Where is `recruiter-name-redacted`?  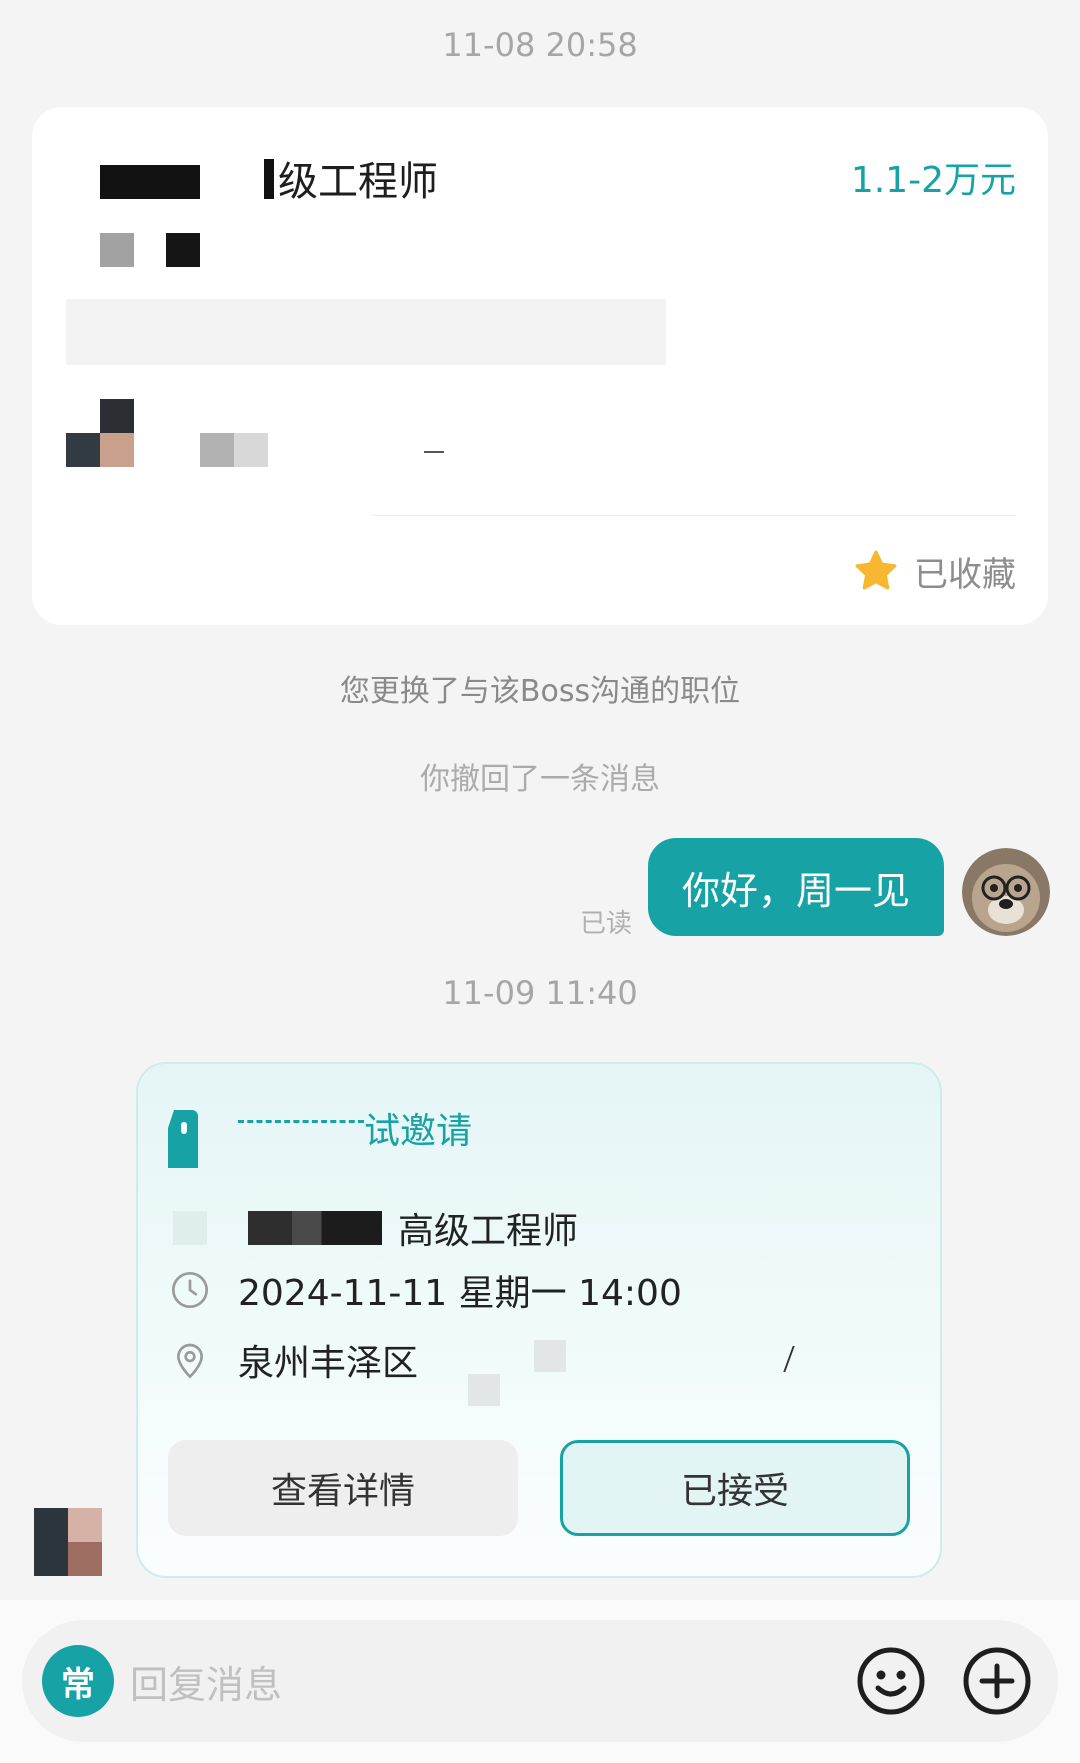 recruiter-name-redacted is located at coordinates (234, 450).